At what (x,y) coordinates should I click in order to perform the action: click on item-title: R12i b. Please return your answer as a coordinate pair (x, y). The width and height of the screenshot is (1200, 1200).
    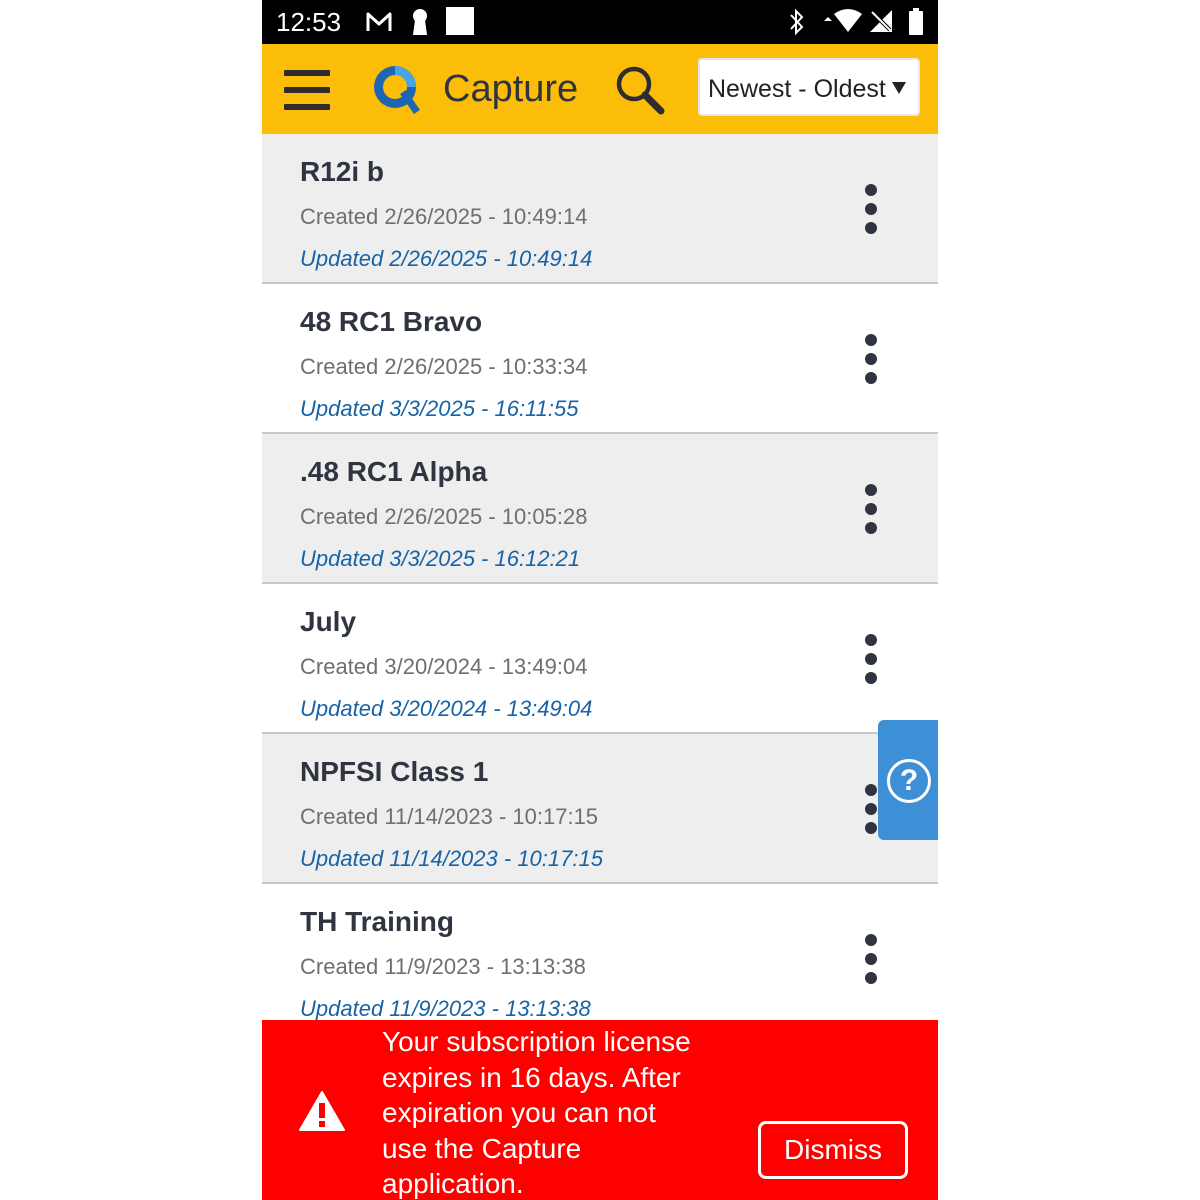
    Looking at the image, I should click on (342, 171).